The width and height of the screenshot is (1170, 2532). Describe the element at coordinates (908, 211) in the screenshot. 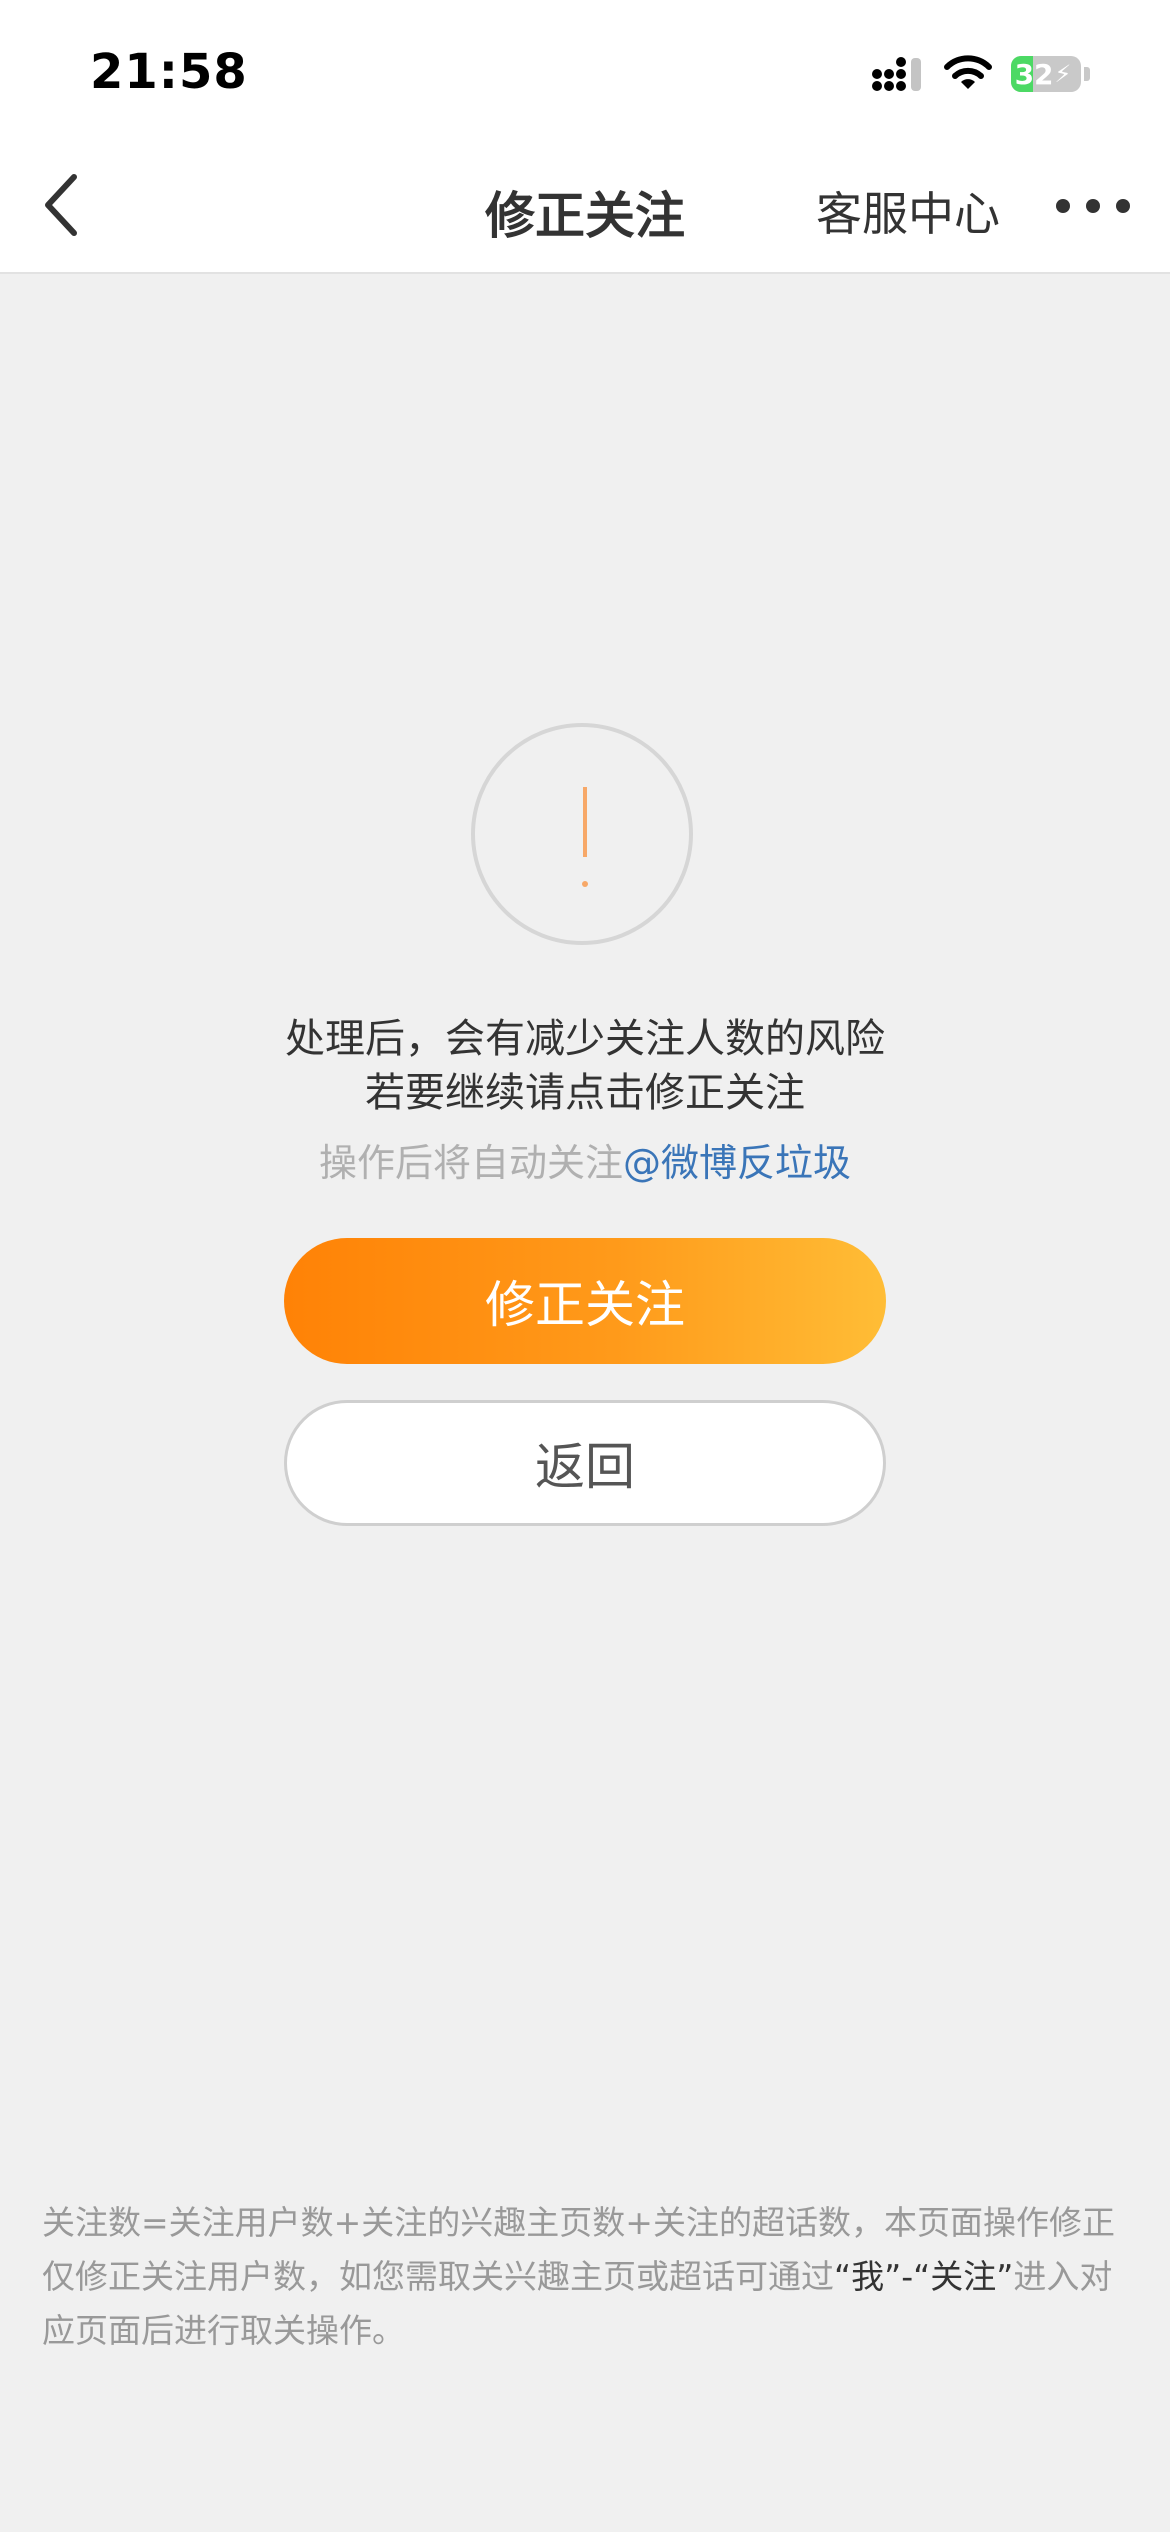

I see `customer-service-link: 客服中心` at that location.